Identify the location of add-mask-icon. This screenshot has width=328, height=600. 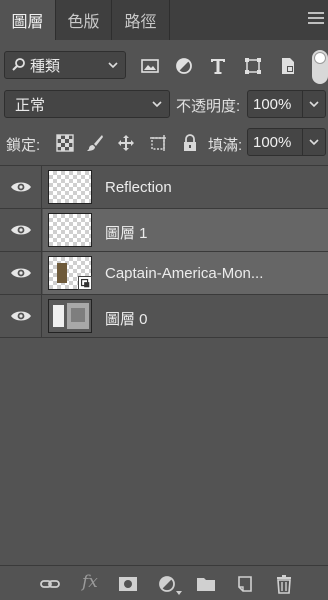
(128, 584).